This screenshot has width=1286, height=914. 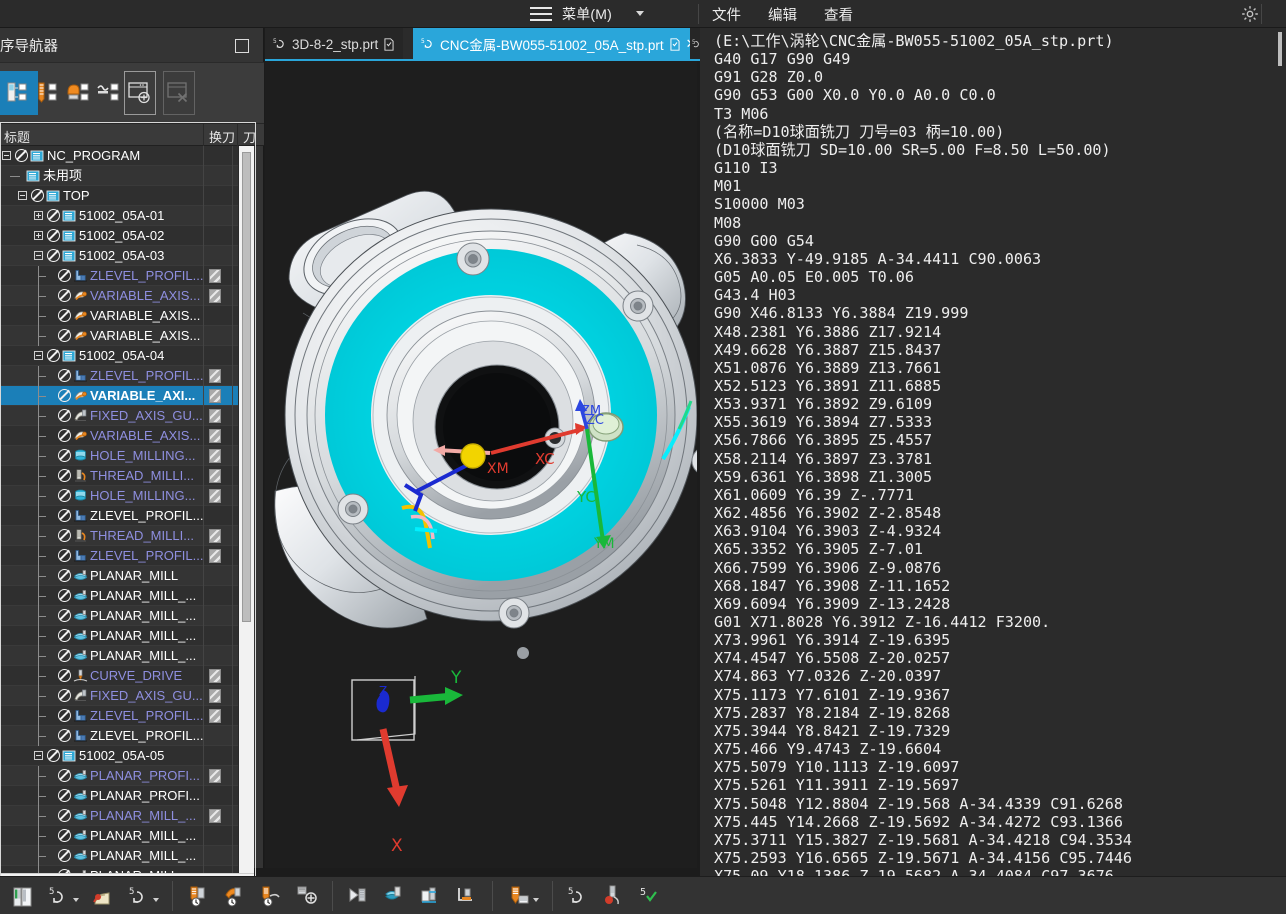 I want to click on verify-toolpath-button, so click(x=235, y=896).